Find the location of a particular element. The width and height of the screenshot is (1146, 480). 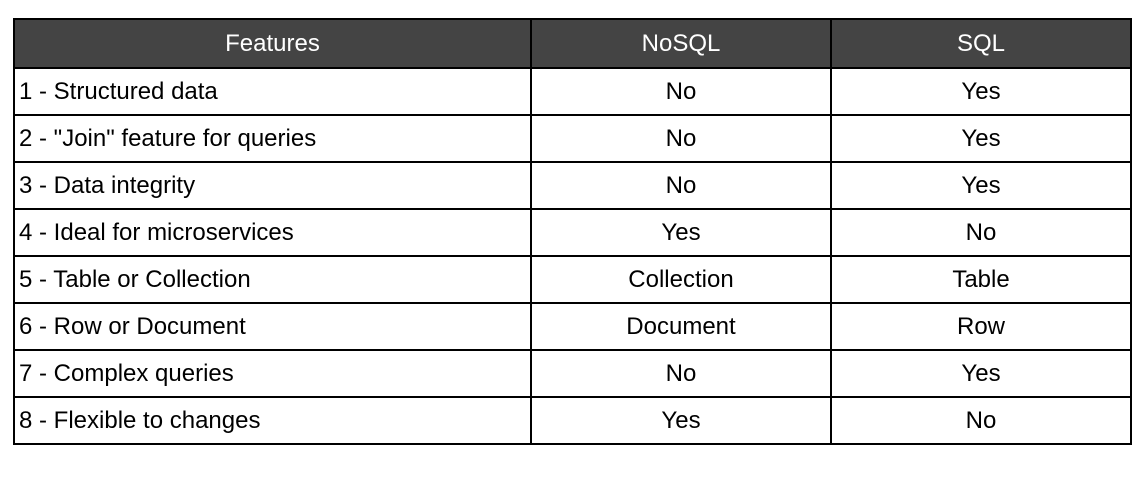

feature-cell: 2 - "Join" feature for queries is located at coordinates (272, 138).